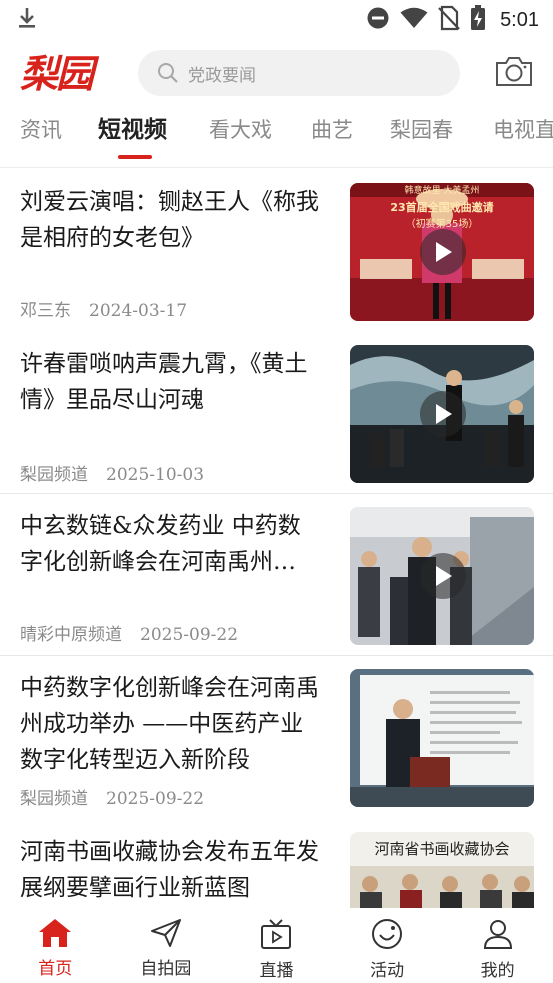 The width and height of the screenshot is (553, 983). What do you see at coordinates (378, 20) in the screenshot?
I see `dnd-icon` at bounding box center [378, 20].